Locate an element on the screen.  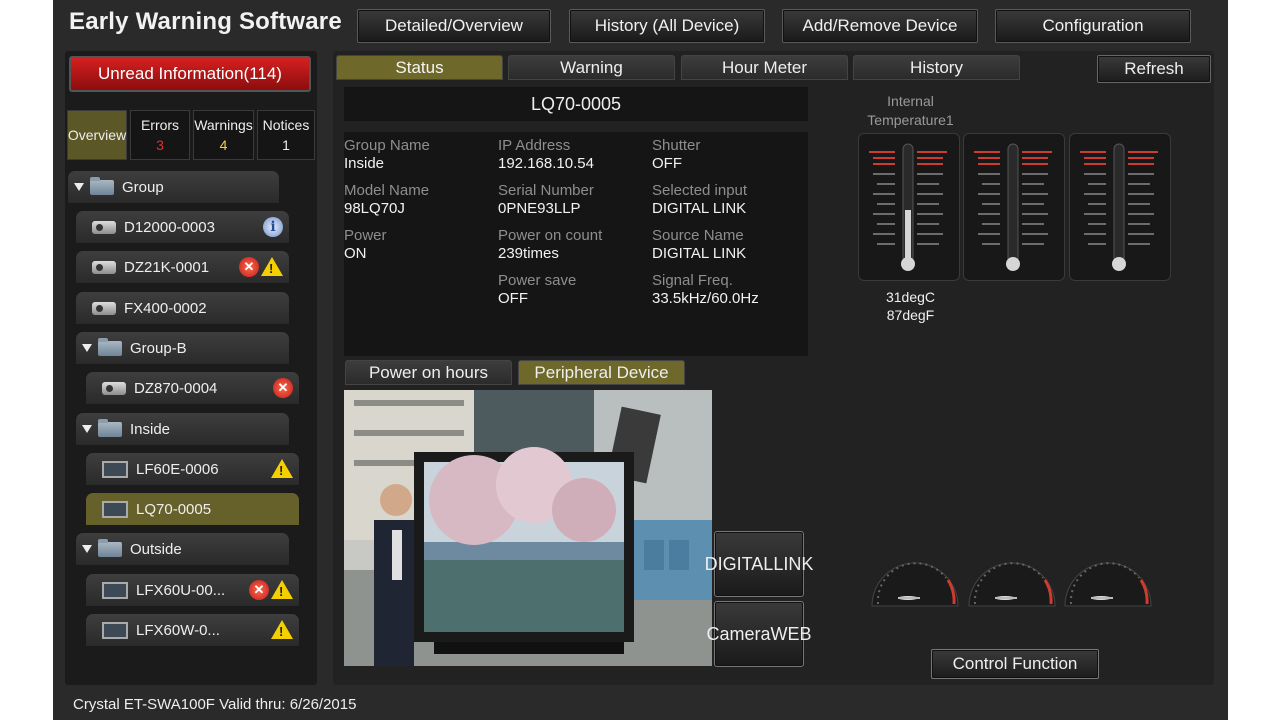
tree-device-dz870-0004: DZ870-0004 ✕ is located at coordinates (192, 388).